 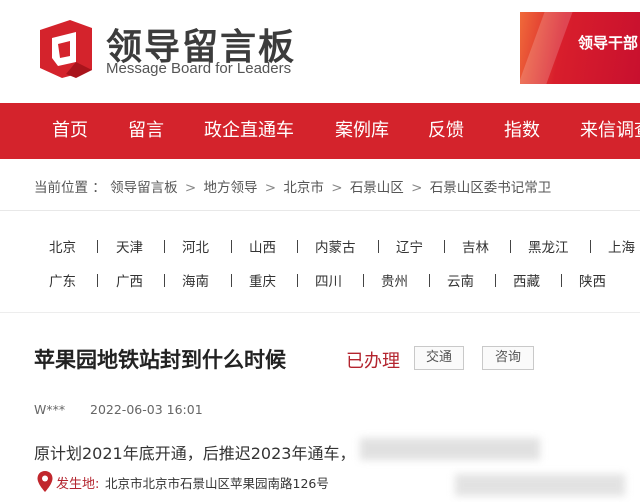 I want to click on nav-item-survey: 来信调查, so click(x=610, y=131).